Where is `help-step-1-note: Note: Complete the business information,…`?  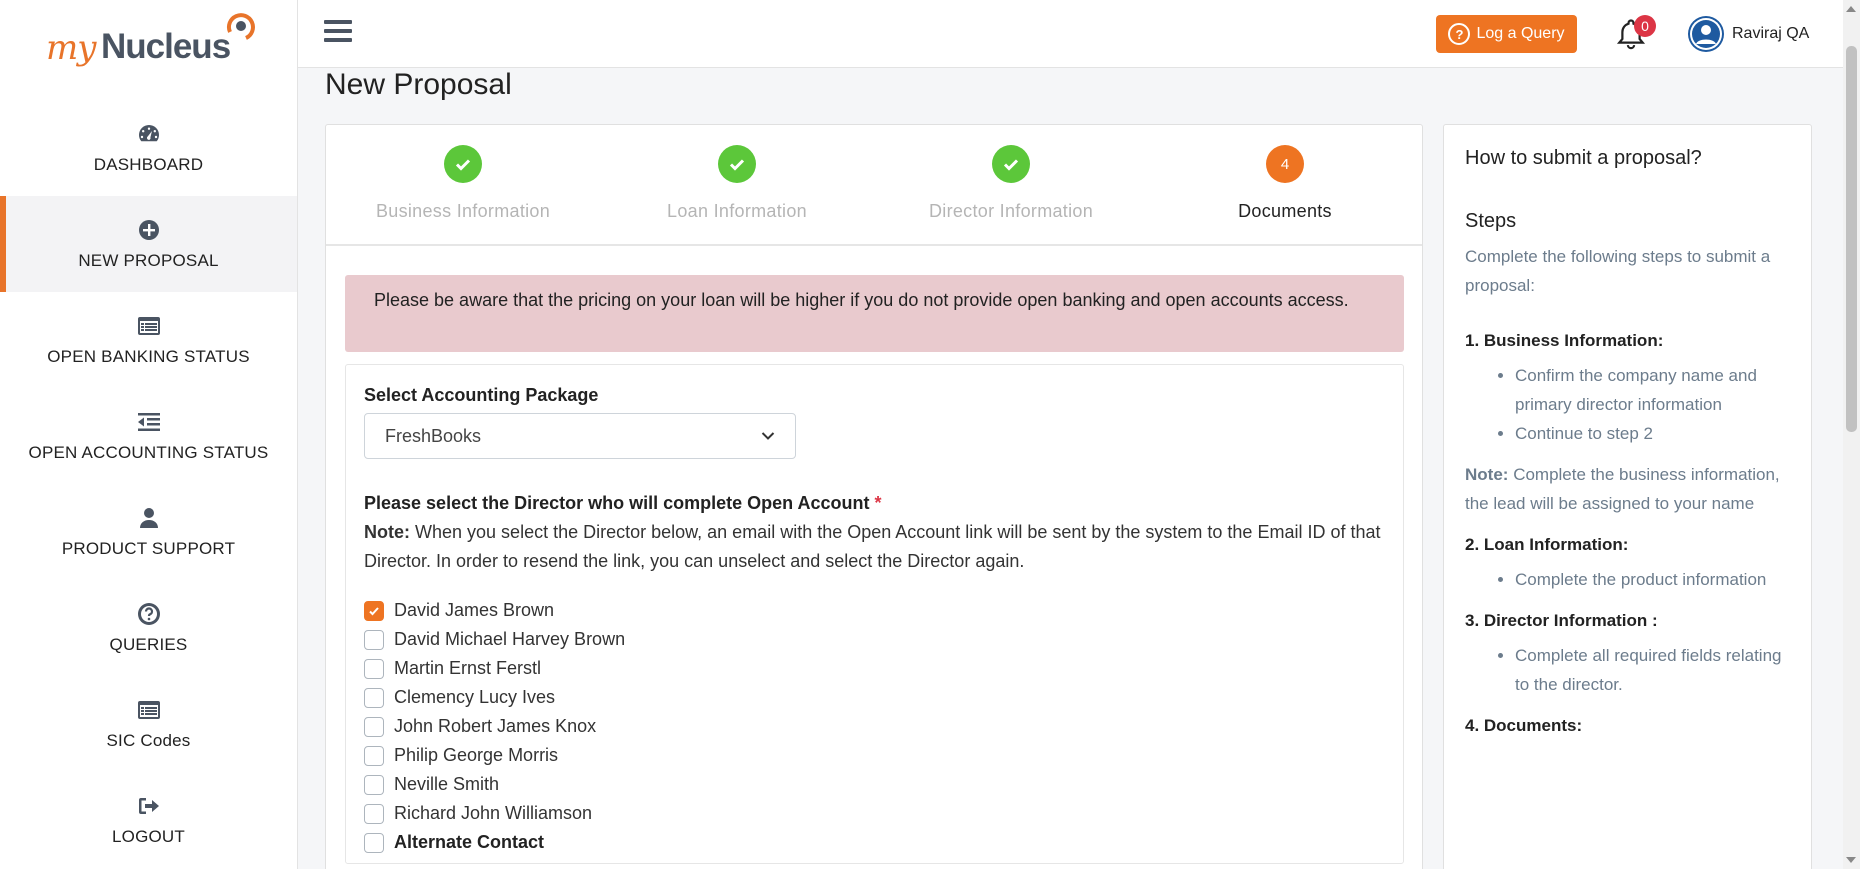
help-step-1-note: Note: Complete the business information,… is located at coordinates (1630, 489).